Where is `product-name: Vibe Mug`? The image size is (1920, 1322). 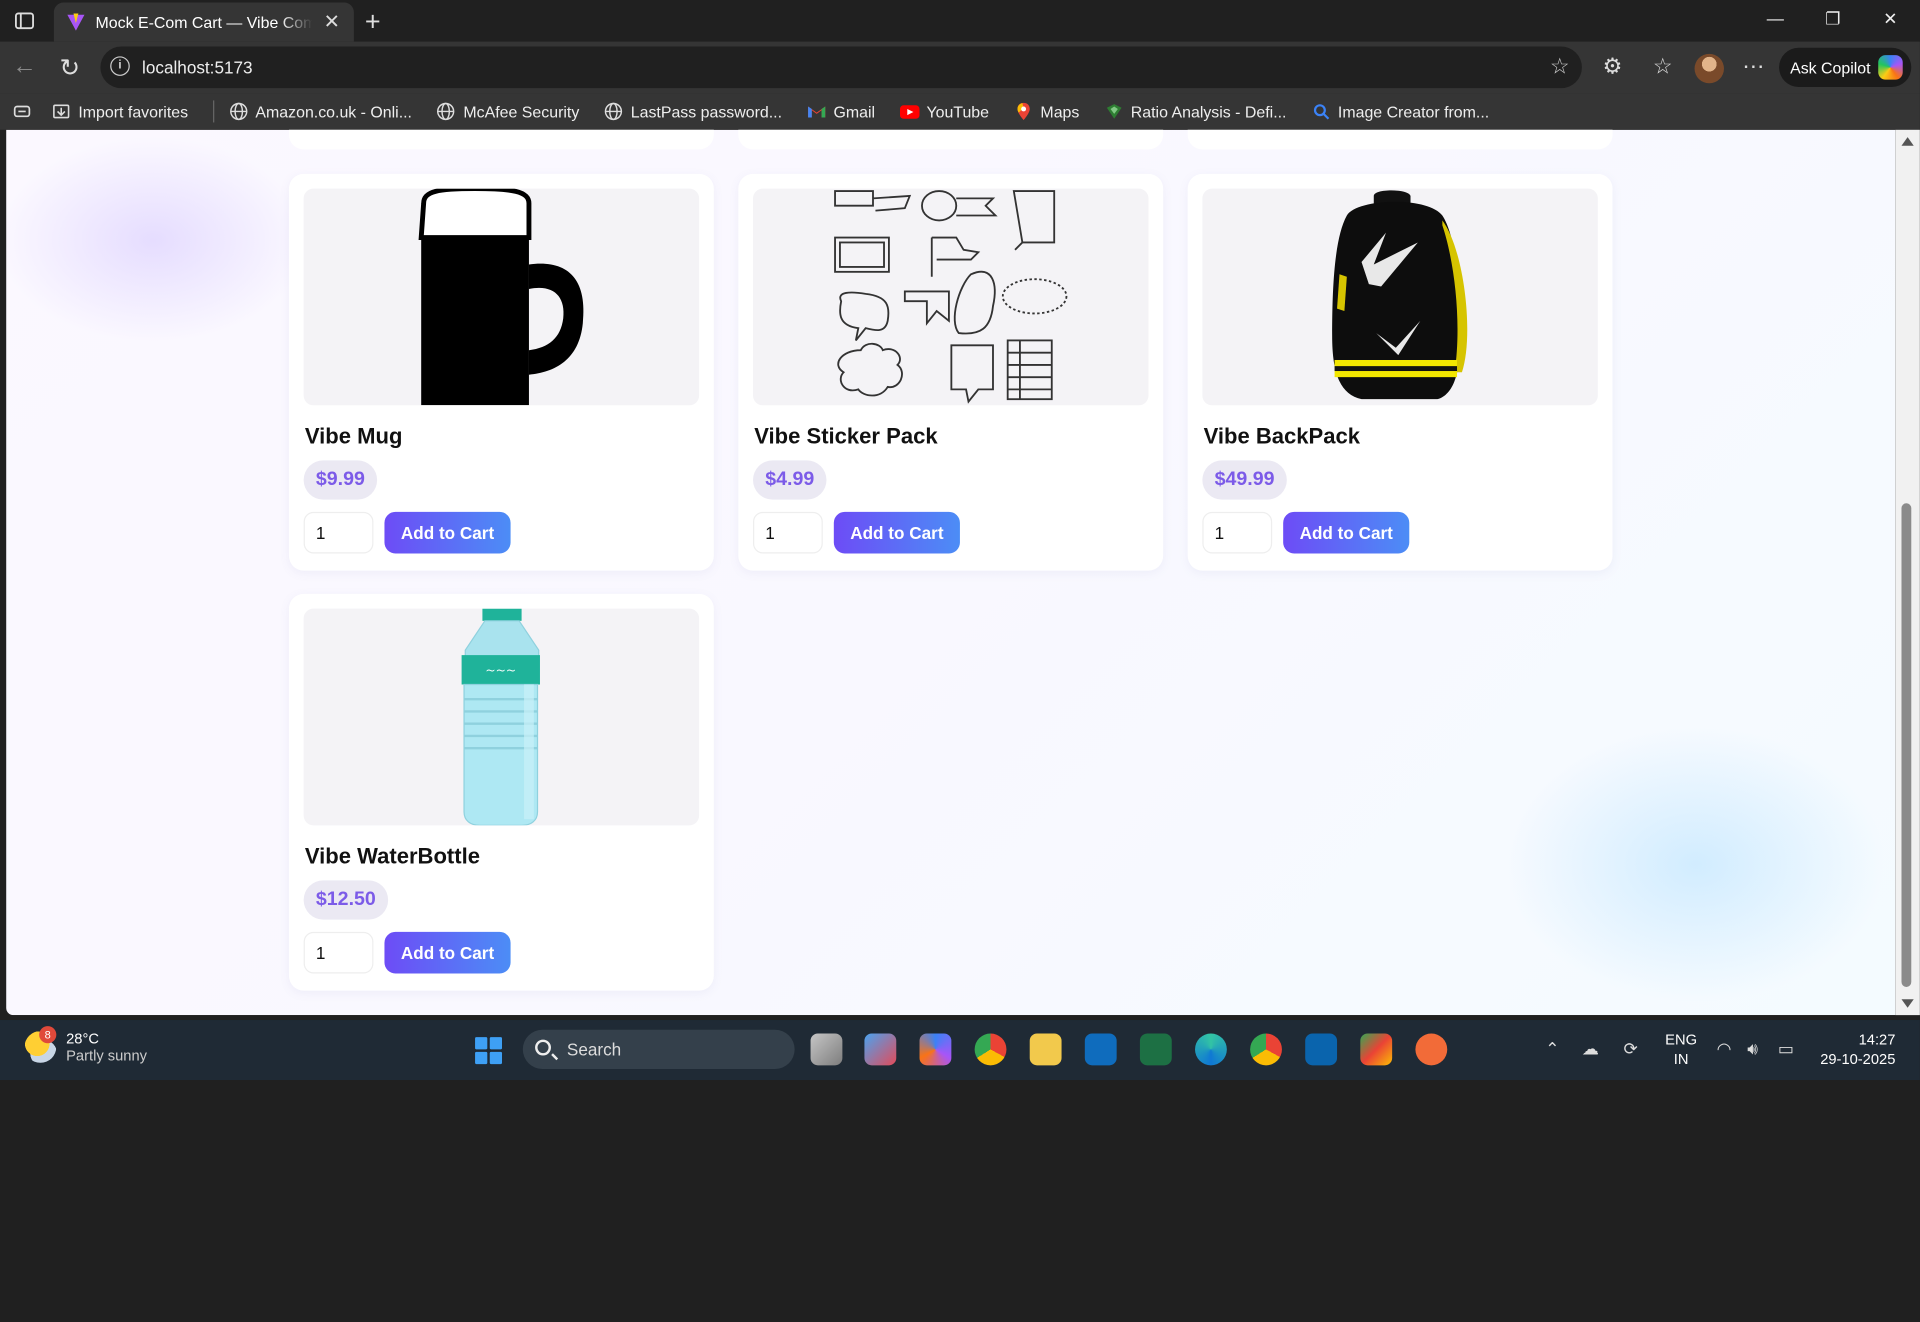 product-name: Vibe Mug is located at coordinates (353, 436).